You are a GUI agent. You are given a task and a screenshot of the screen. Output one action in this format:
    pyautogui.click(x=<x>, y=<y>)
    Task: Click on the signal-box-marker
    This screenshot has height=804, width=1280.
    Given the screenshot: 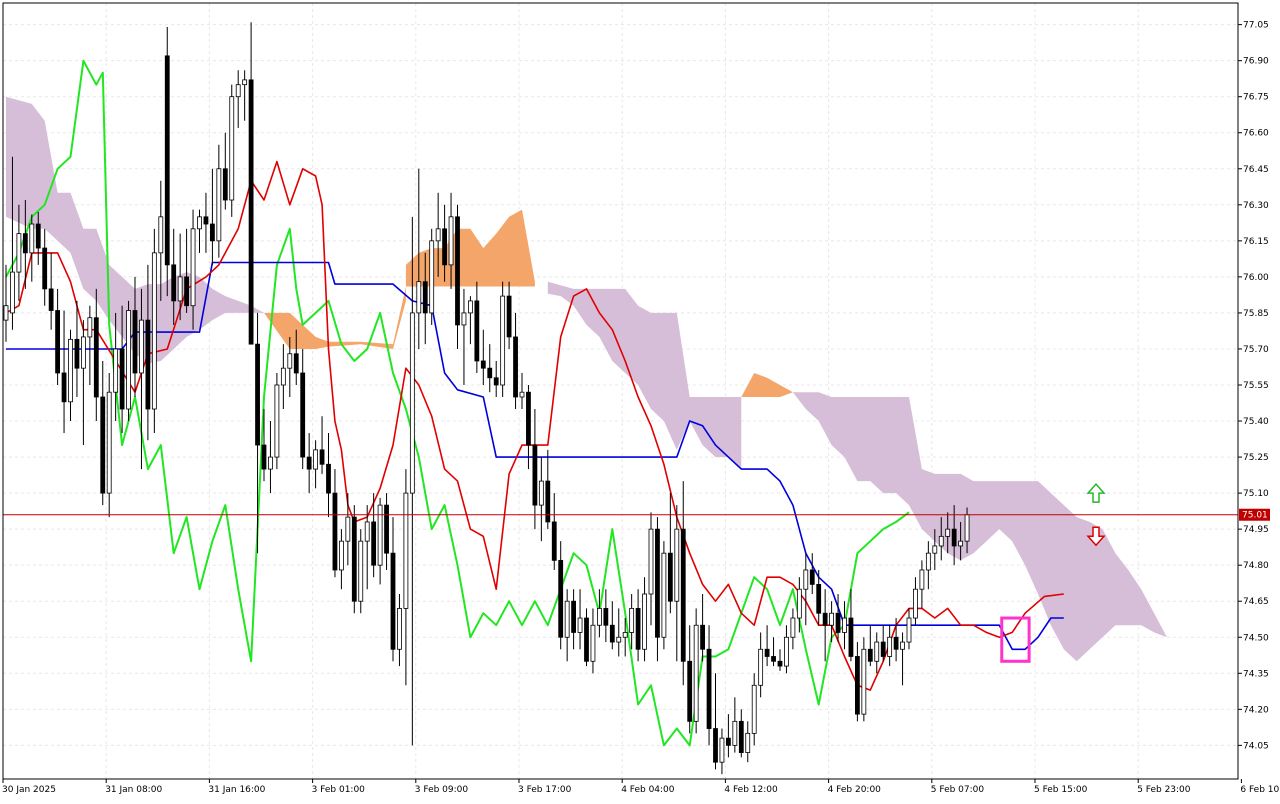 What is the action you would take?
    pyautogui.click(x=1015, y=639)
    